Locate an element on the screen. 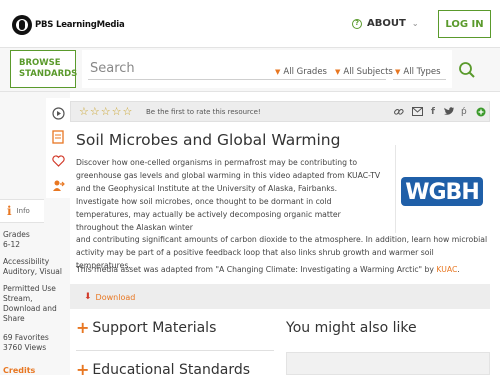 Image resolution: width=500 pixels, height=379 pixels. logo-text: PBS LearningMedia is located at coordinates (80, 25).